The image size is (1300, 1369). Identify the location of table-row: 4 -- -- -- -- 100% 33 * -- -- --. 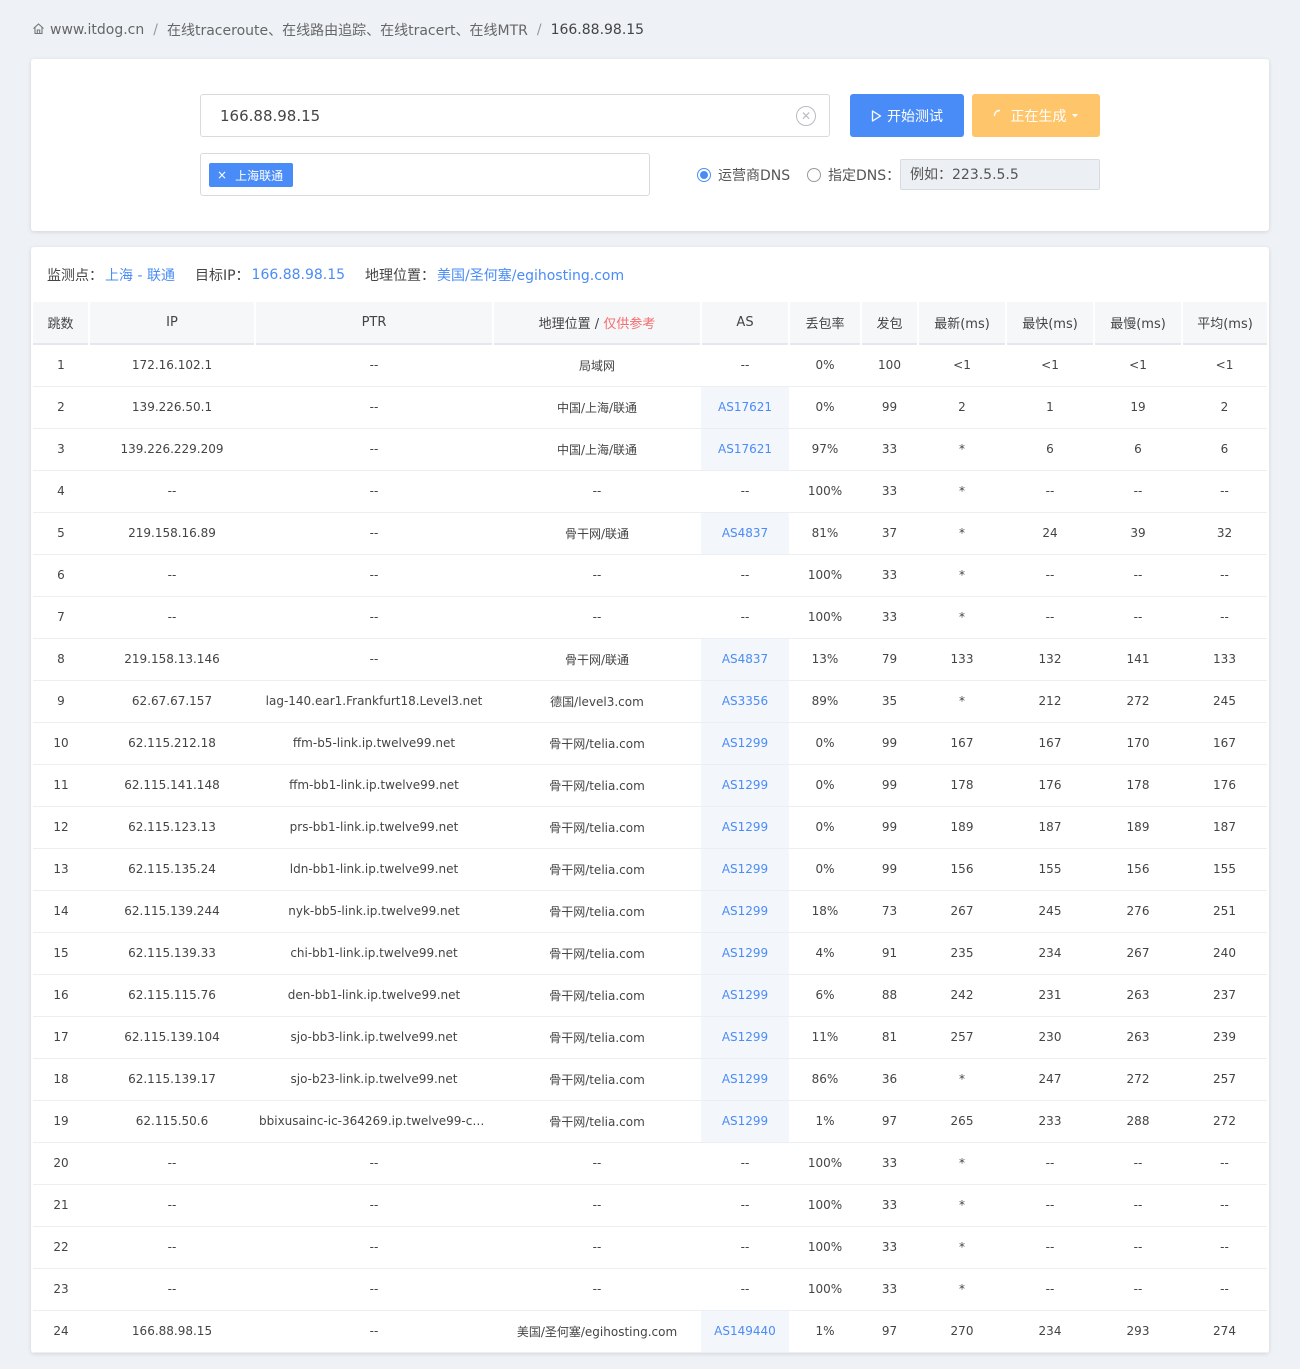
(650, 491).